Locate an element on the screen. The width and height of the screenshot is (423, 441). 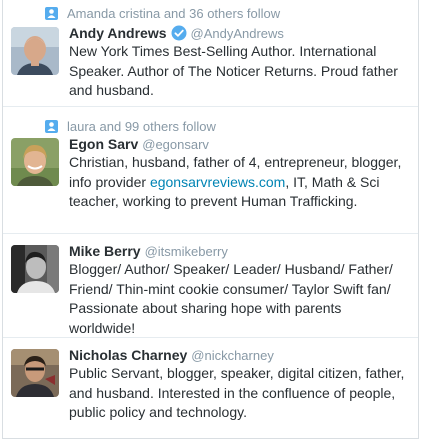
name-row: Nicholas Charney @nickcharney is located at coordinates (171, 355).